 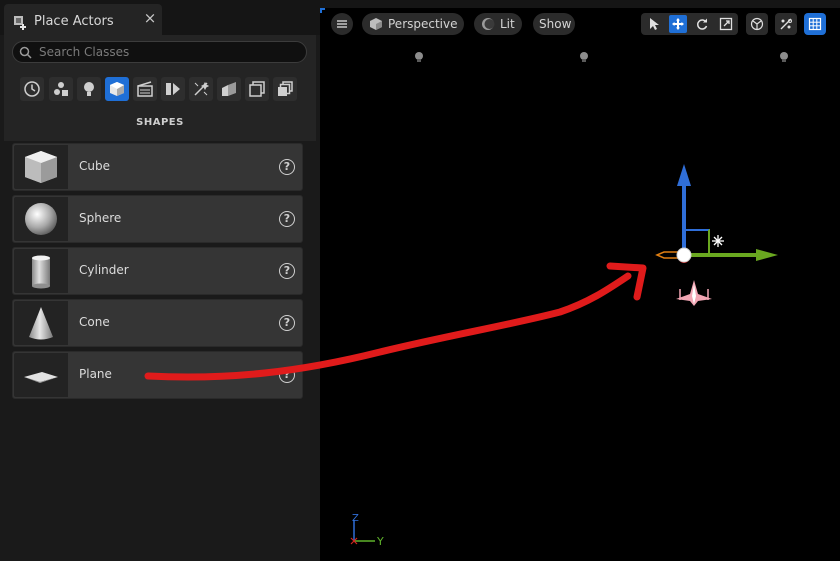 I want to click on category-cinematic, so click(x=145, y=89).